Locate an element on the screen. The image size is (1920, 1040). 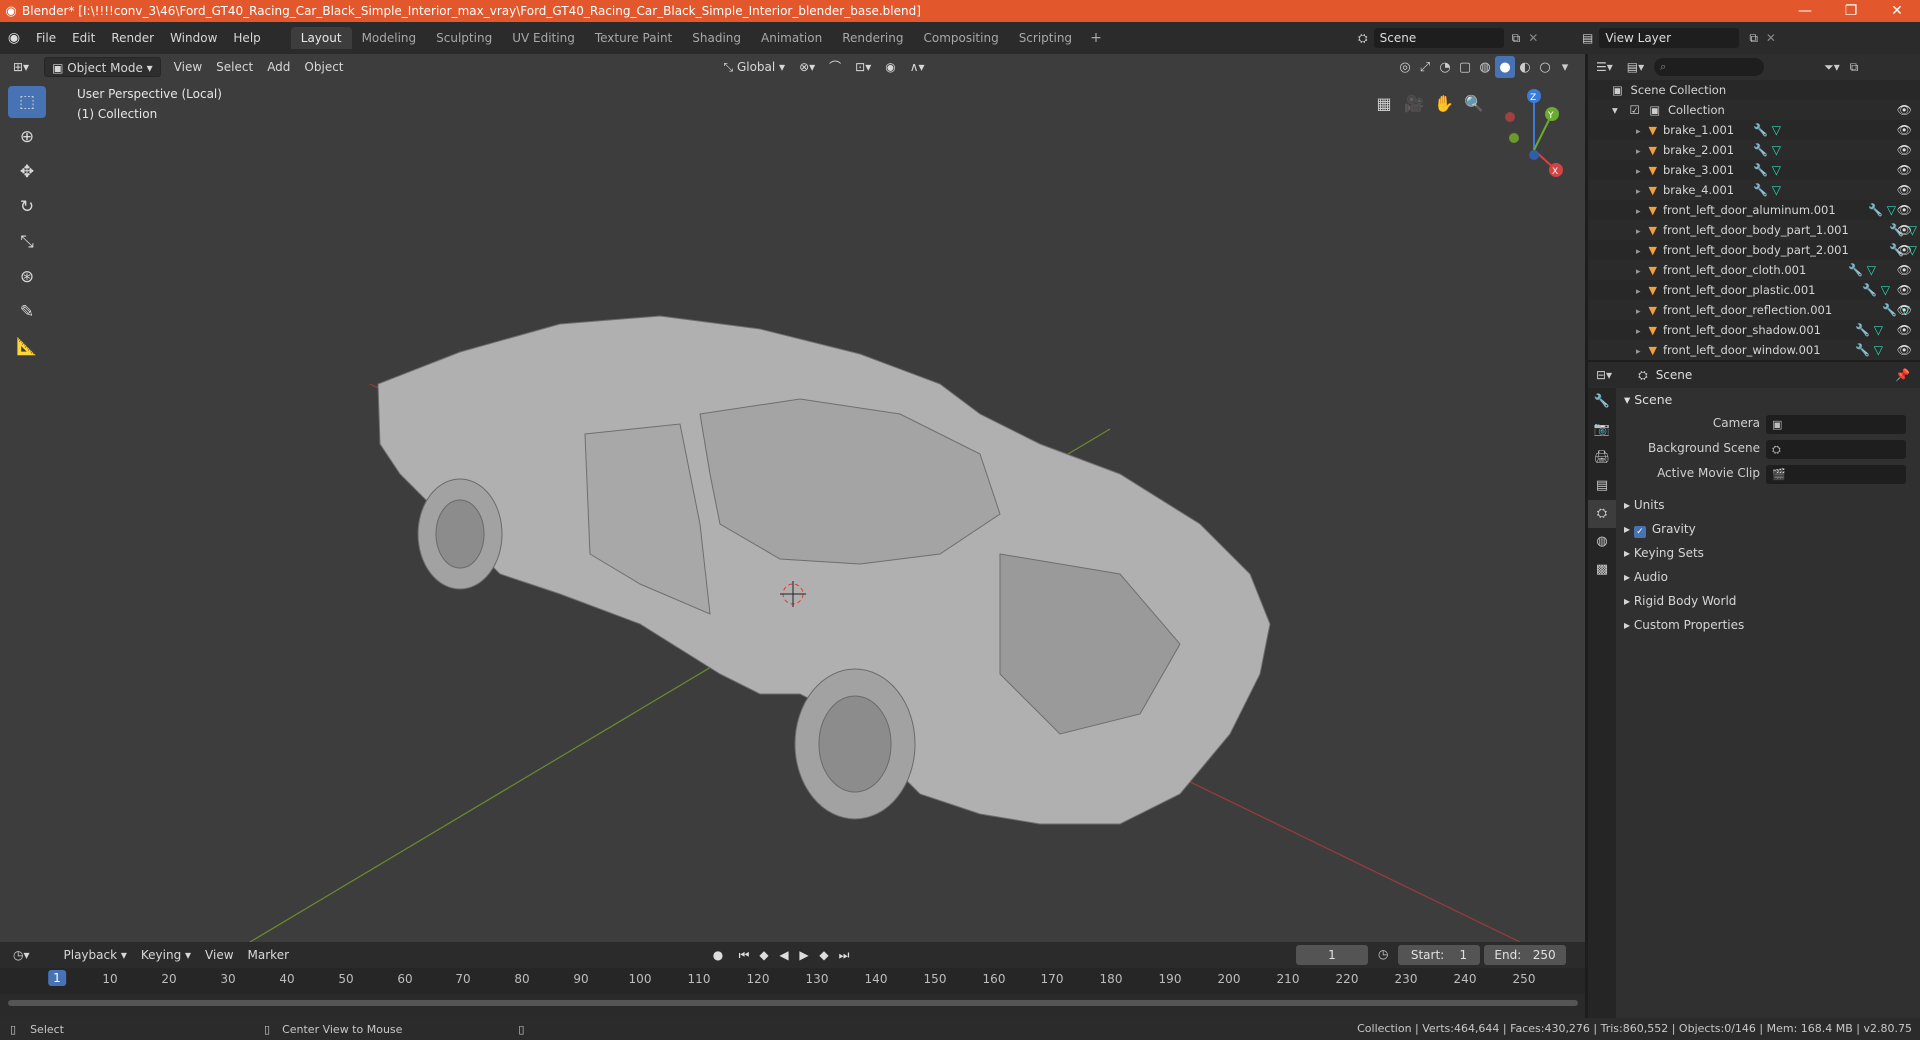
select-box-icon: ⬚ is located at coordinates (27, 102).